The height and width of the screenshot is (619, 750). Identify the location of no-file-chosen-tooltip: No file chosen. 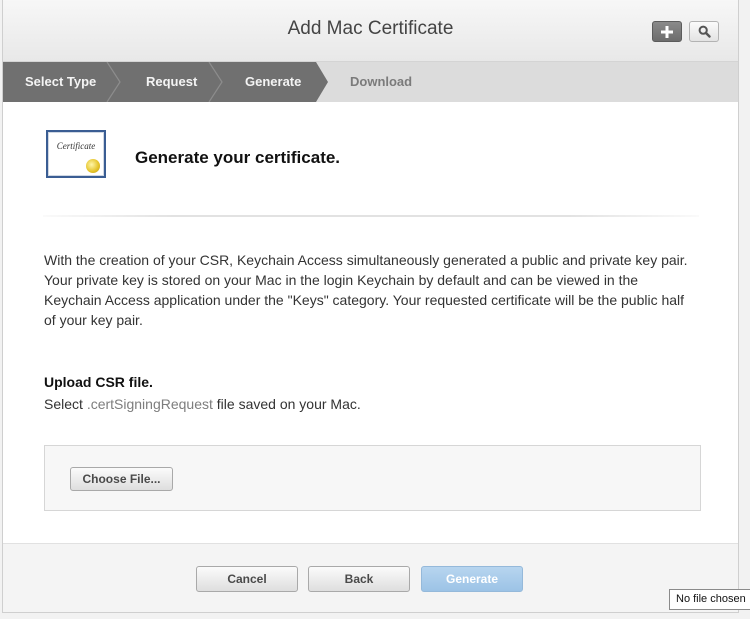
(709, 599).